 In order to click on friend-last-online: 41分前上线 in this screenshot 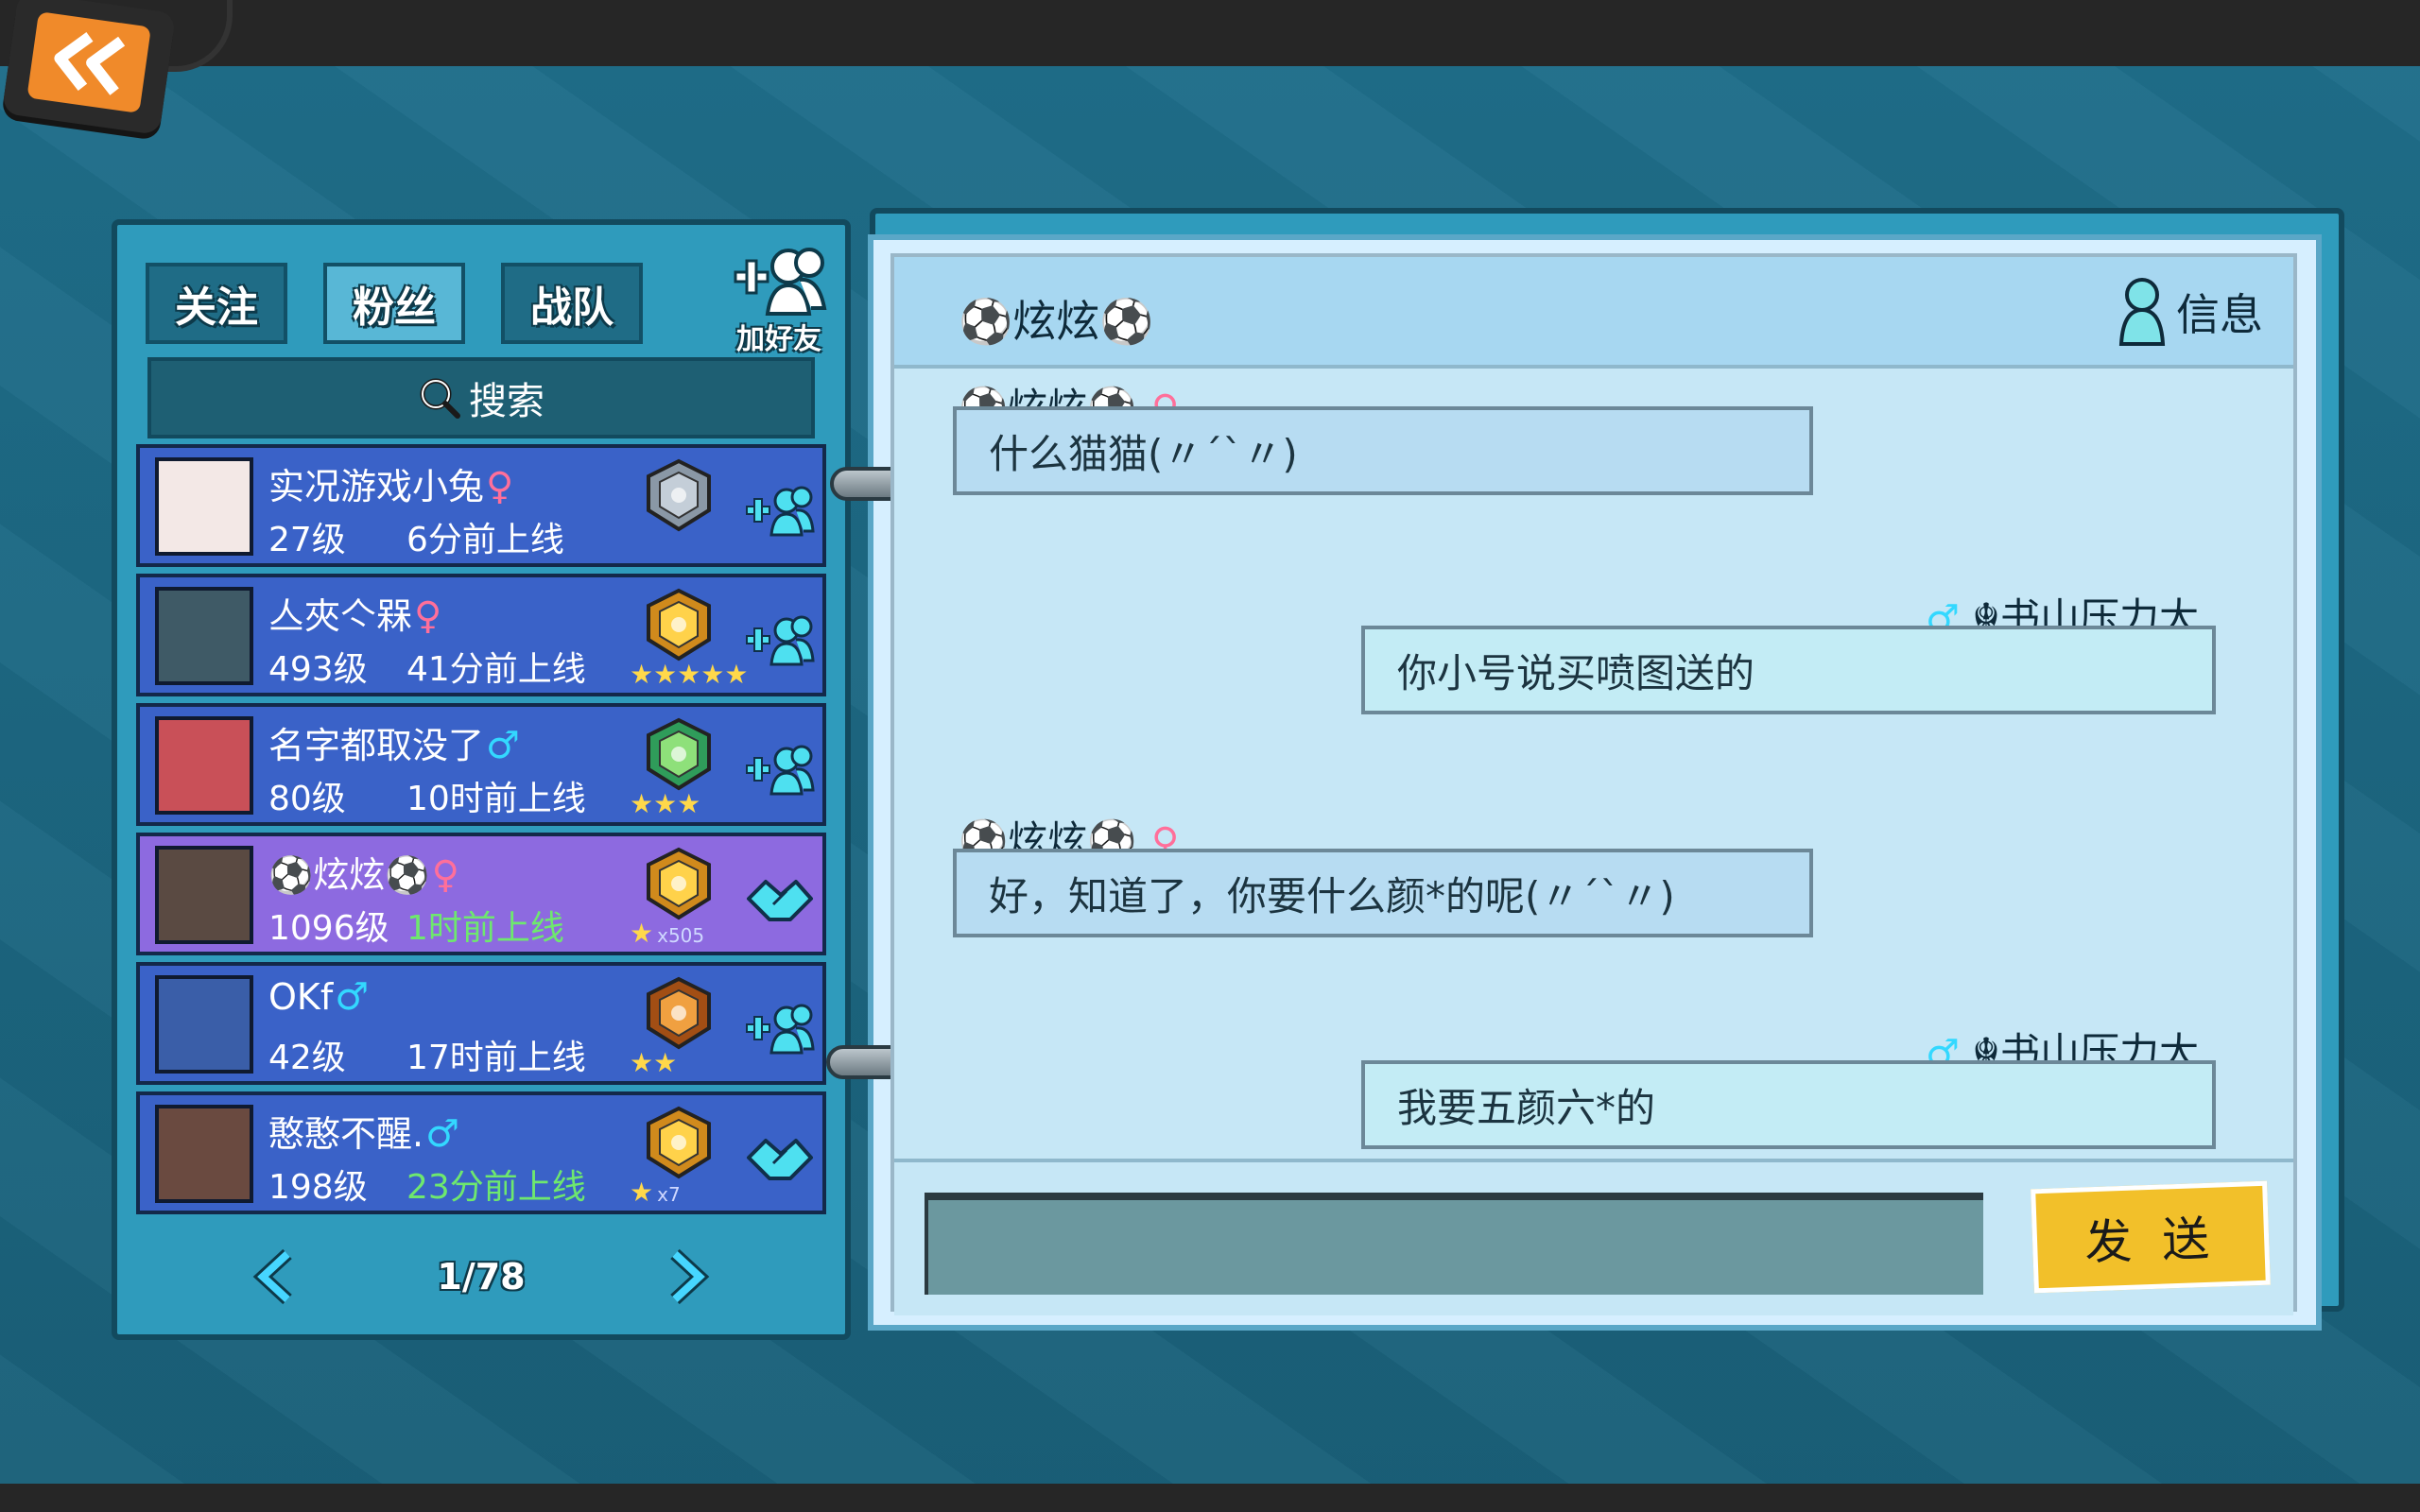, I will do `click(496, 669)`.